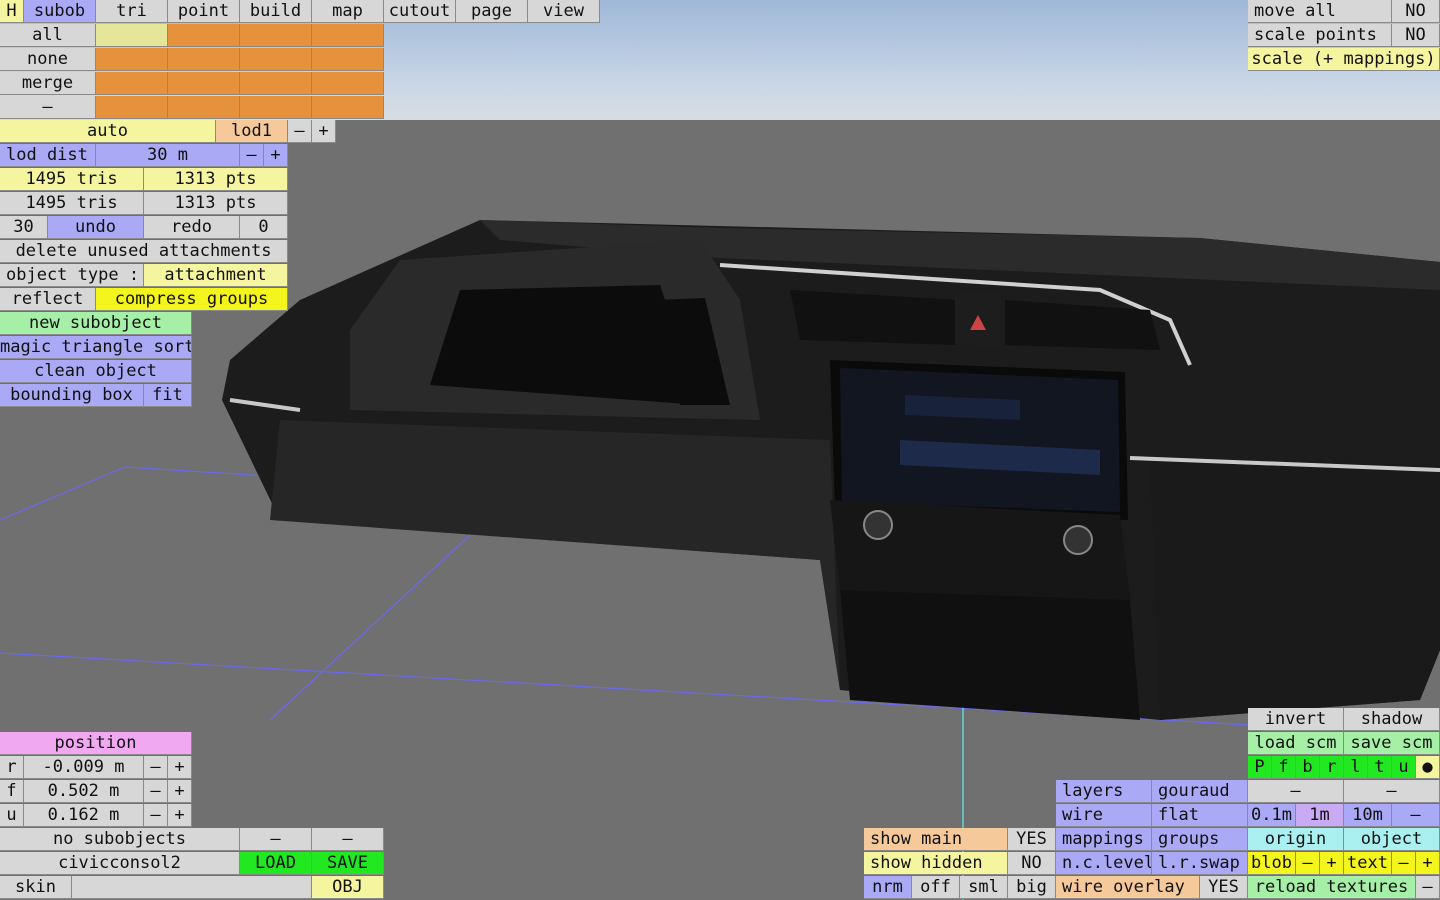 This screenshot has width=1440, height=900. What do you see at coordinates (888, 887) in the screenshot?
I see `normals-nrm-button: nrm` at bounding box center [888, 887].